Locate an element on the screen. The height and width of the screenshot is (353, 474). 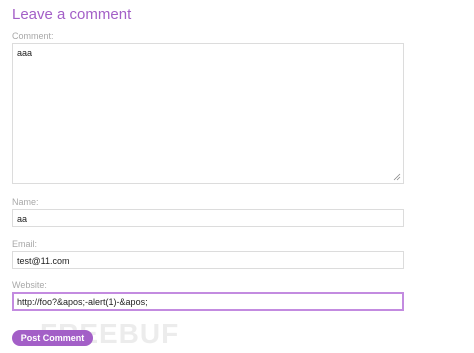
form-heading: Leave a comment is located at coordinates (72, 14).